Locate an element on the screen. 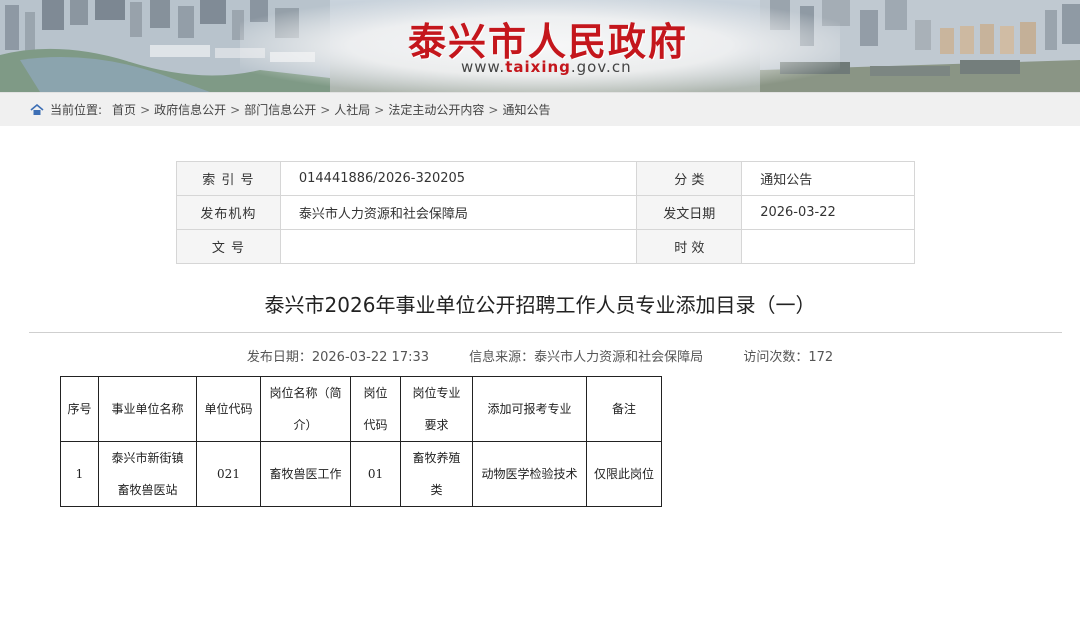  doc-number-label: 文 号 is located at coordinates (228, 246).